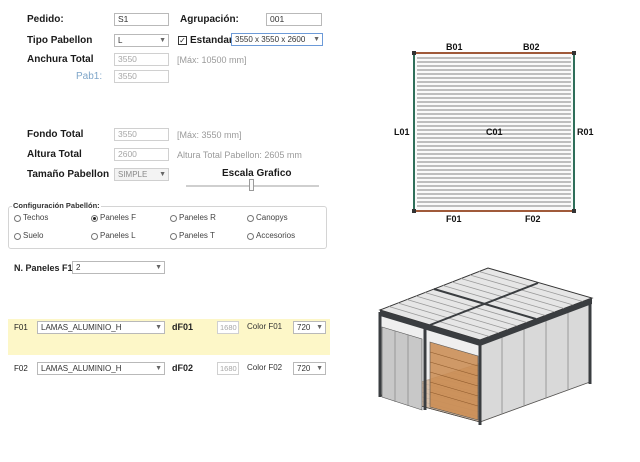  Describe the element at coordinates (304, 327) in the screenshot. I see `panel-f01-color-value: 720` at that location.